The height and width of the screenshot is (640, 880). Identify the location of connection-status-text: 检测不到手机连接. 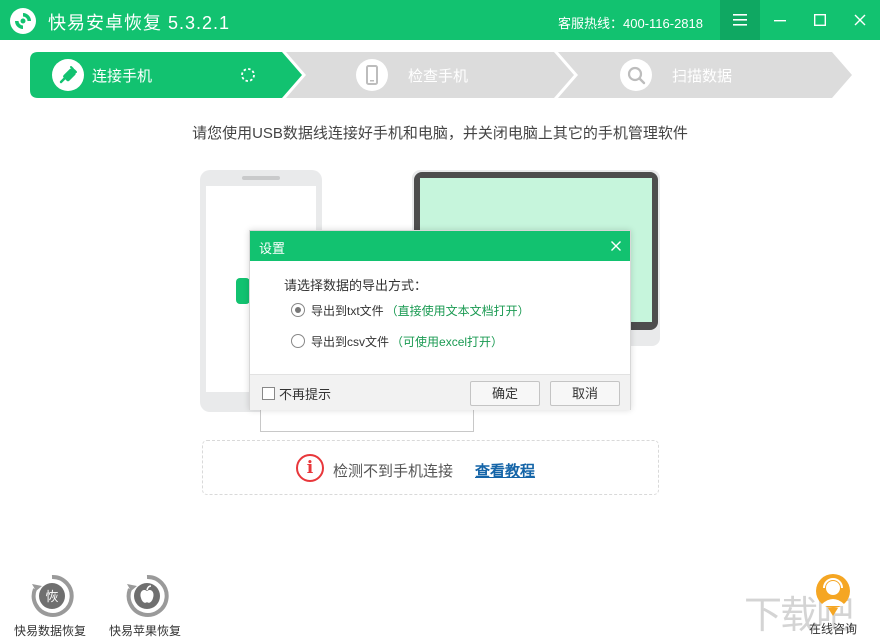
(393, 471).